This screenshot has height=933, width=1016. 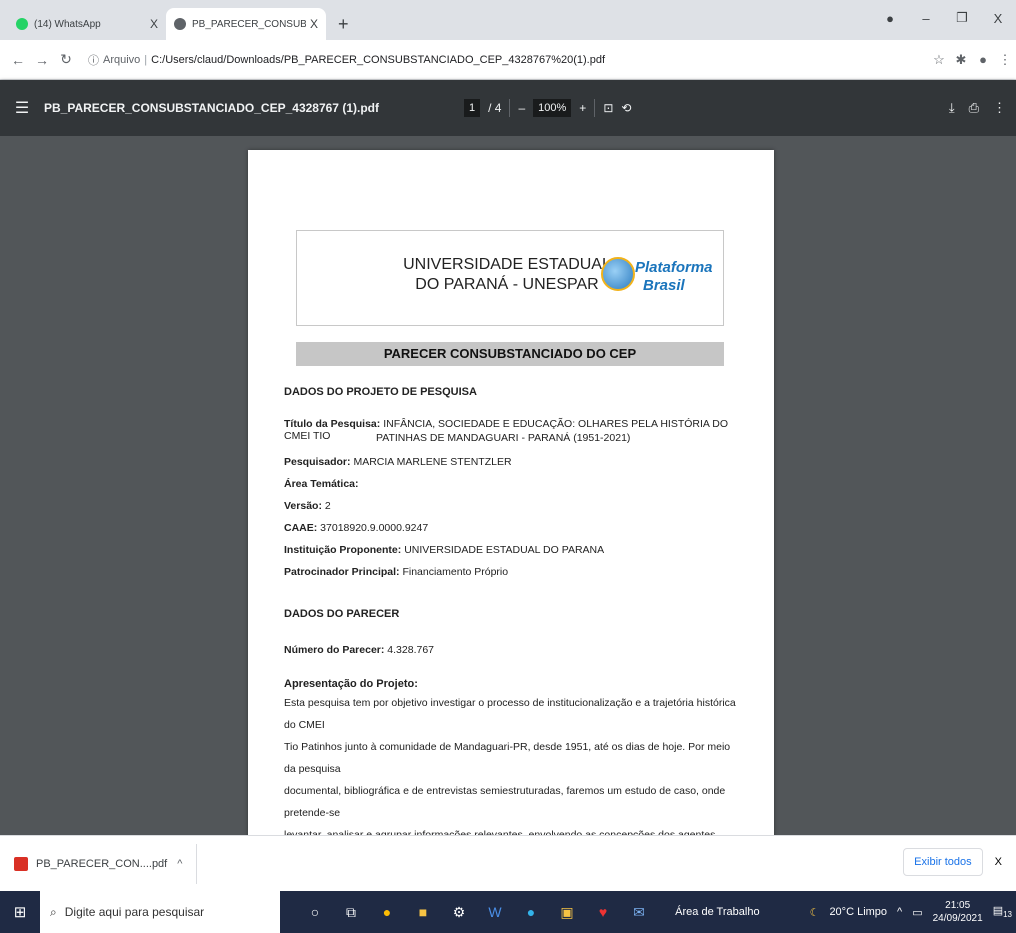 I want to click on field-label: Número do Parecer:, so click(x=334, y=650).